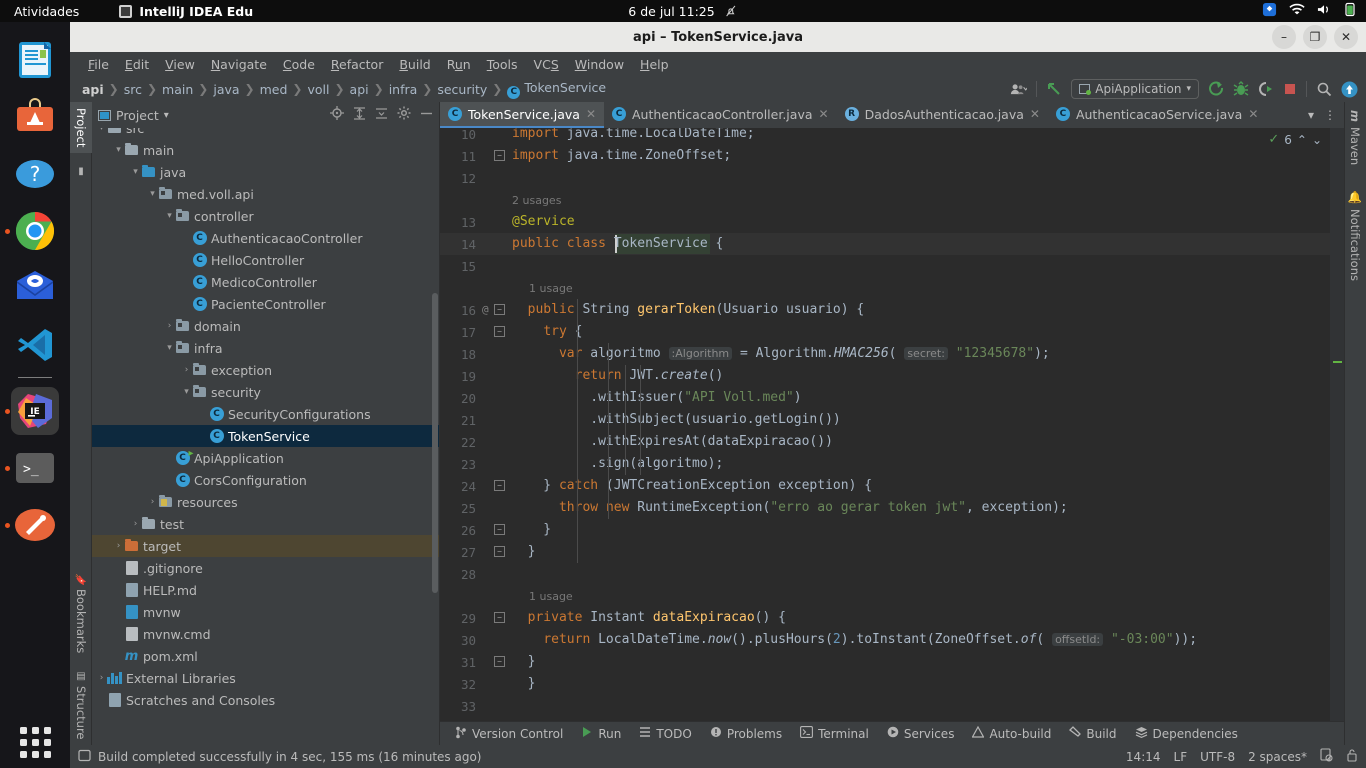 The width and height of the screenshot is (1366, 768). What do you see at coordinates (265, 260) in the screenshot?
I see `tree-node-hellocontroller: C HelloController` at bounding box center [265, 260].